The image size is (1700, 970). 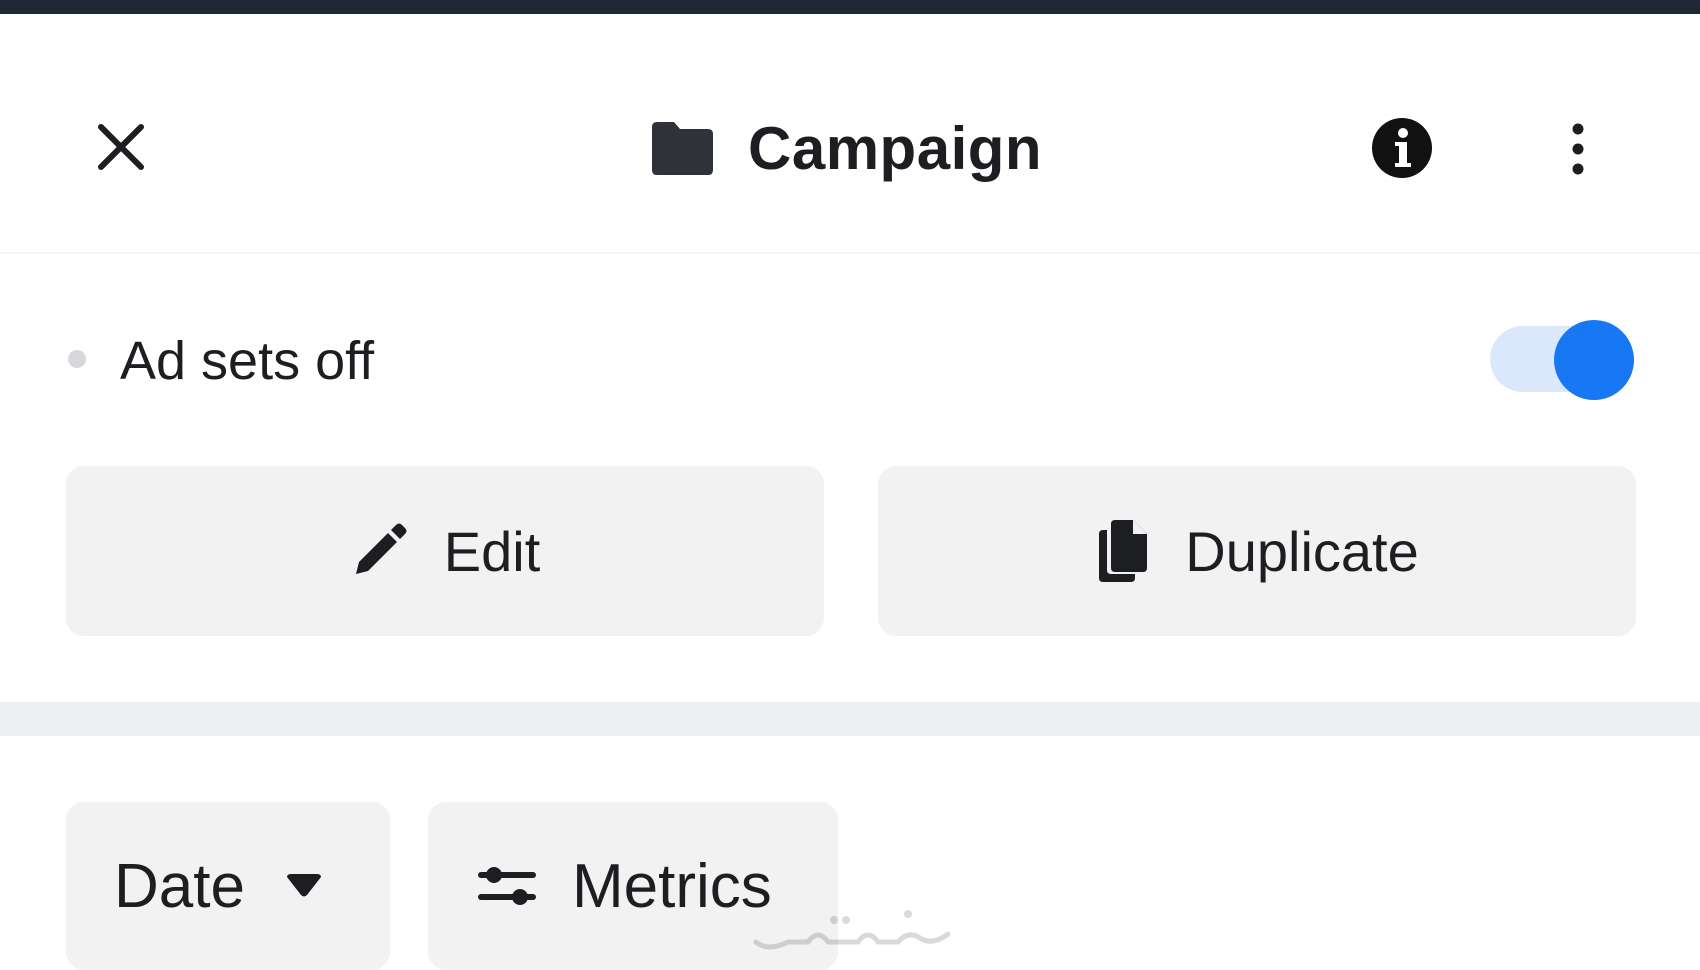 What do you see at coordinates (247, 361) in the screenshot?
I see `status-label: Ad sets off` at bounding box center [247, 361].